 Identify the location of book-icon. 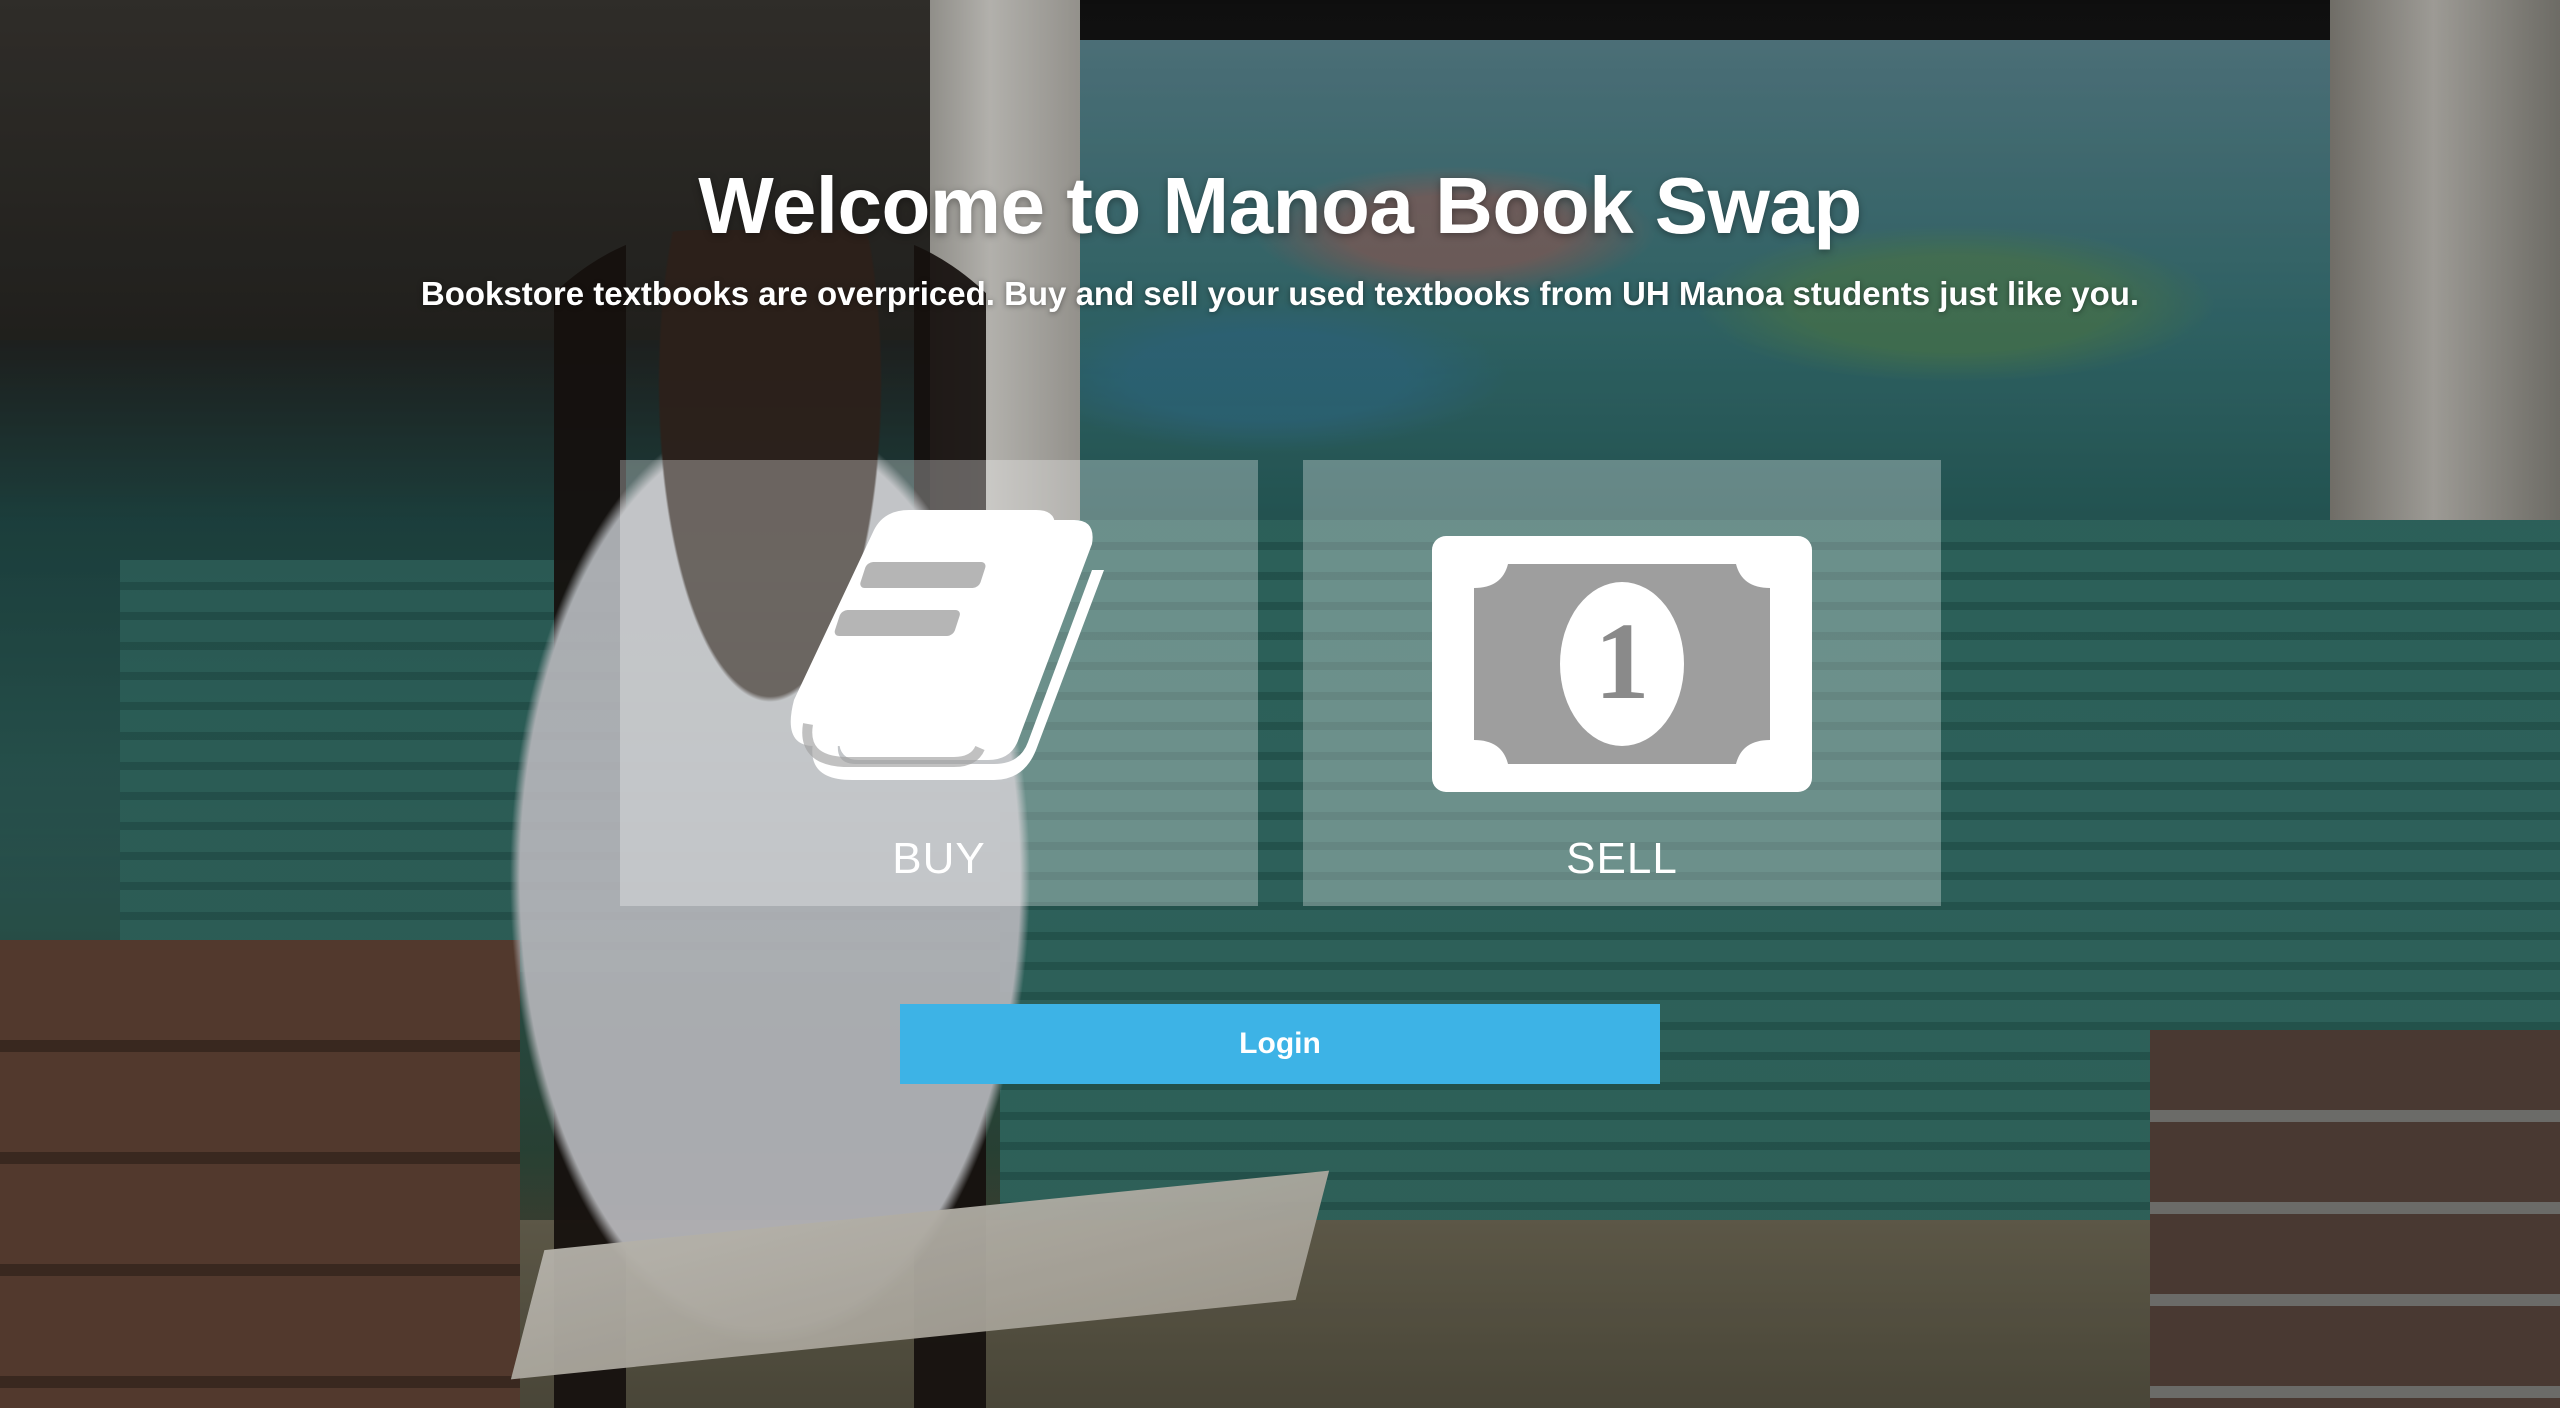
(947, 645).